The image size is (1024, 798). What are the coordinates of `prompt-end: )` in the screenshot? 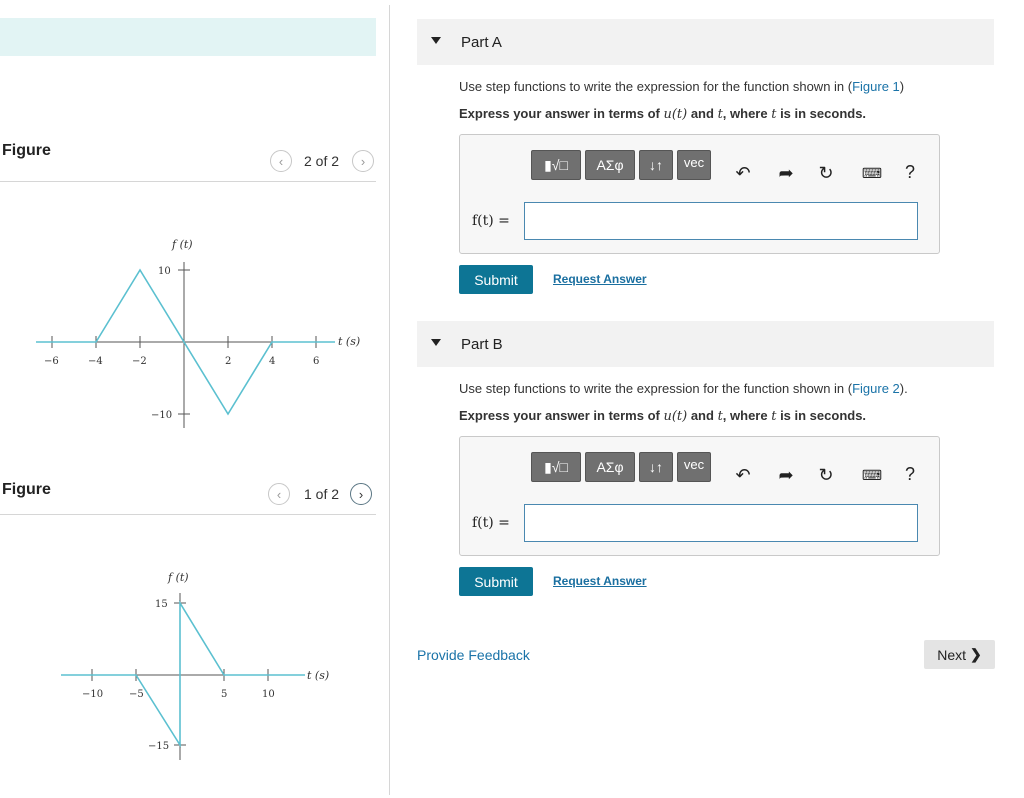 It's located at (902, 86).